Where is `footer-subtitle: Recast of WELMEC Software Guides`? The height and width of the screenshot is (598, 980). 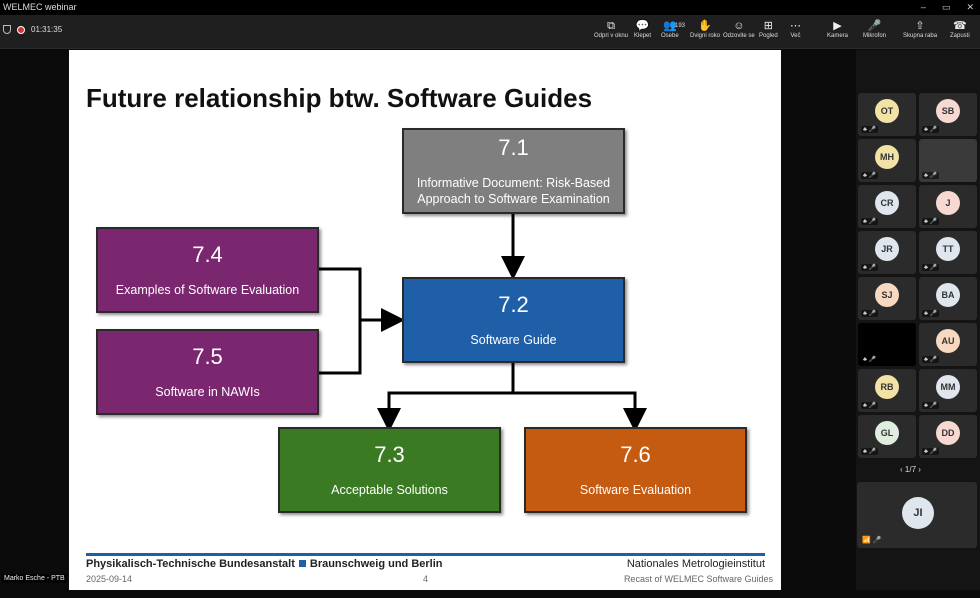 footer-subtitle: Recast of WELMEC Software Guides is located at coordinates (698, 579).